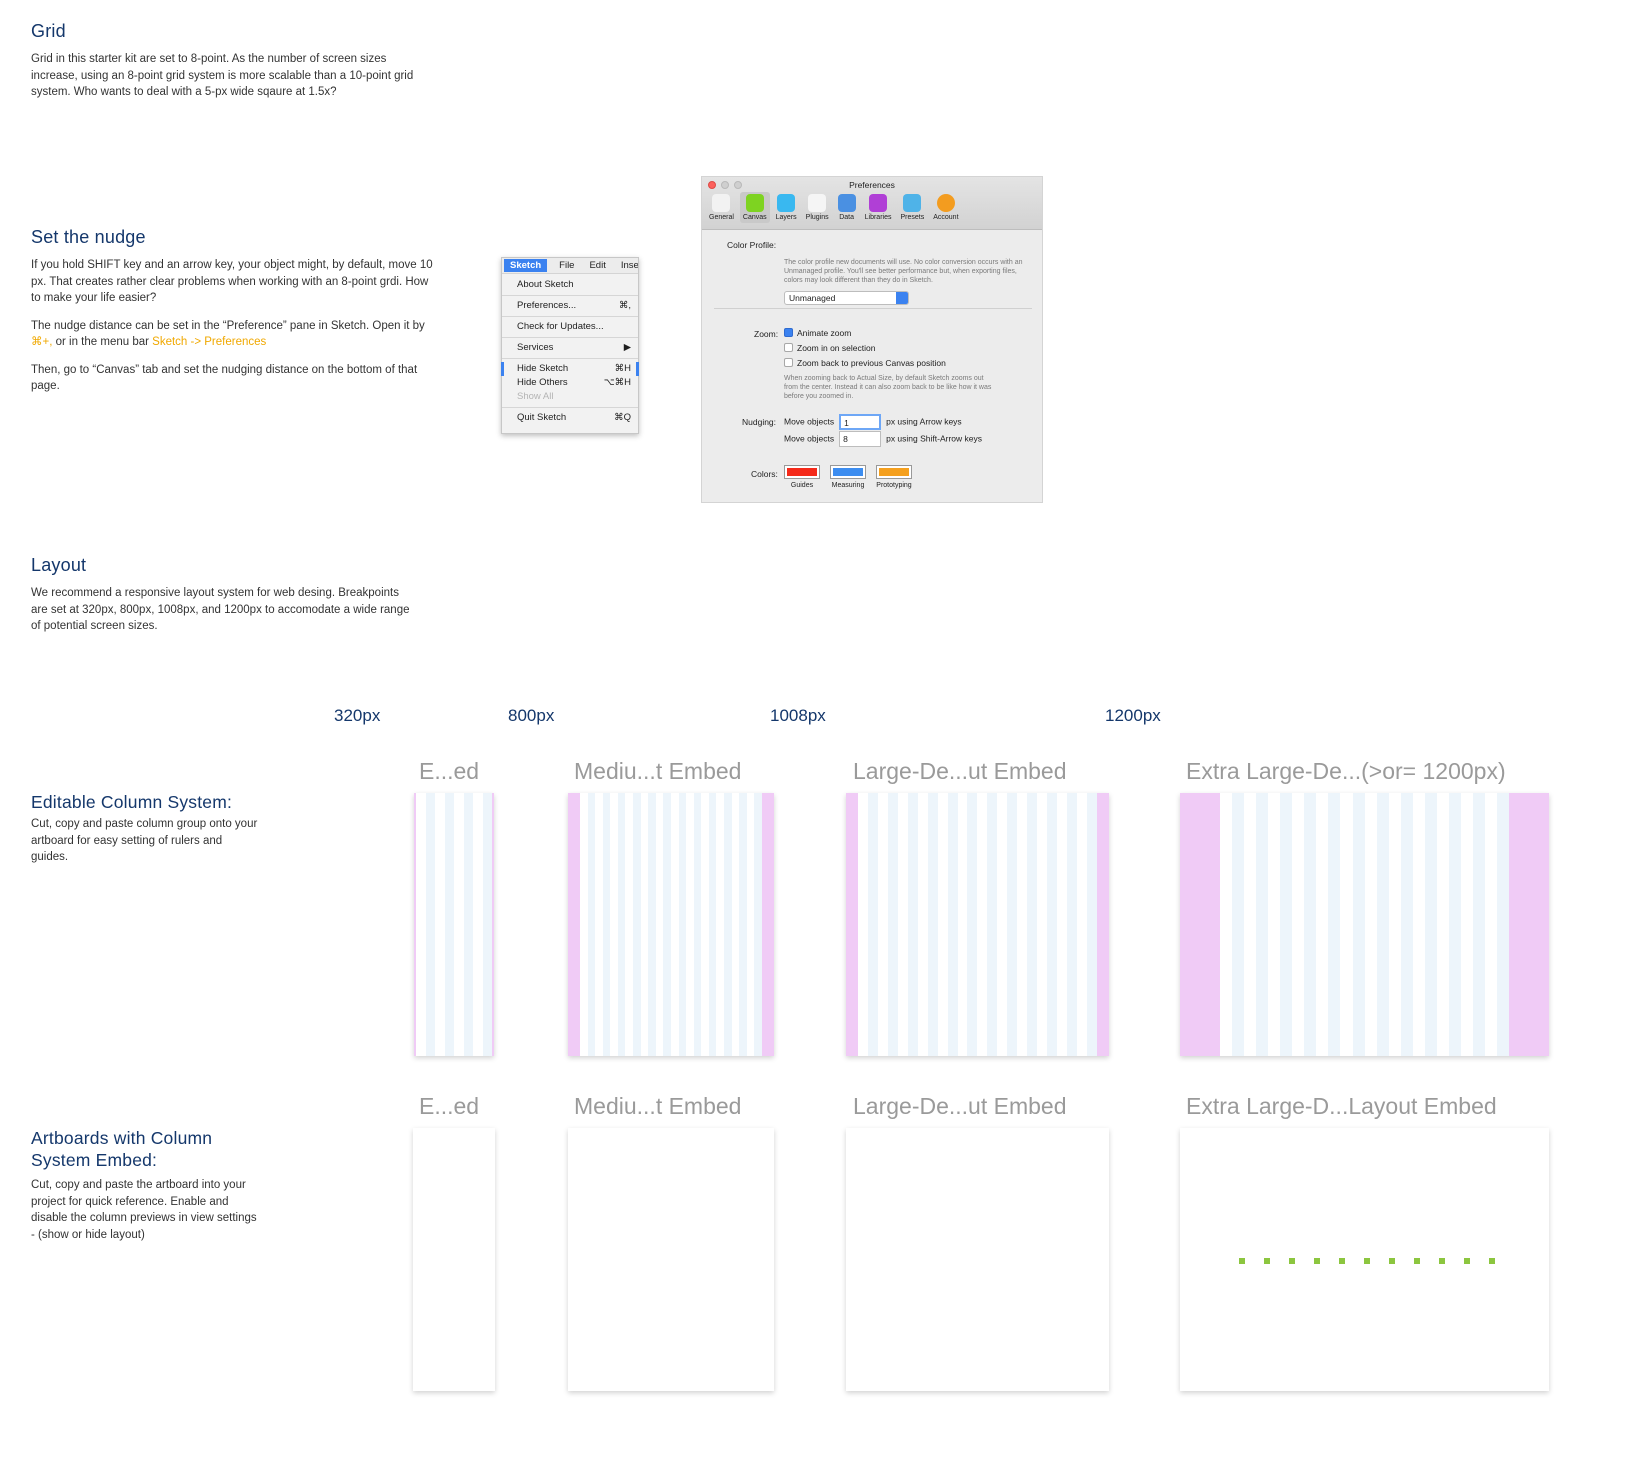 The image size is (1630, 1462). I want to click on menu-item-hide-others: Hide Others ⌥⌘H, so click(570, 383).